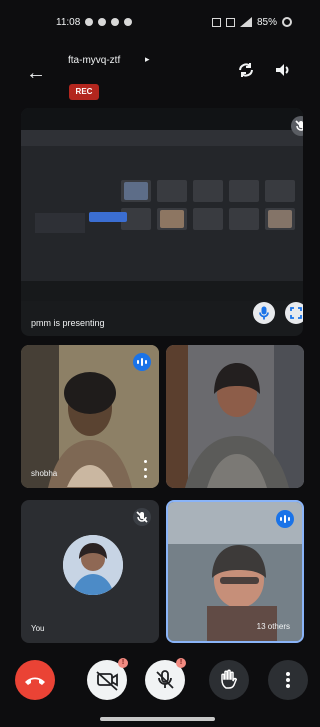  I want to click on shared-screen-tabbar, so click(162, 138).